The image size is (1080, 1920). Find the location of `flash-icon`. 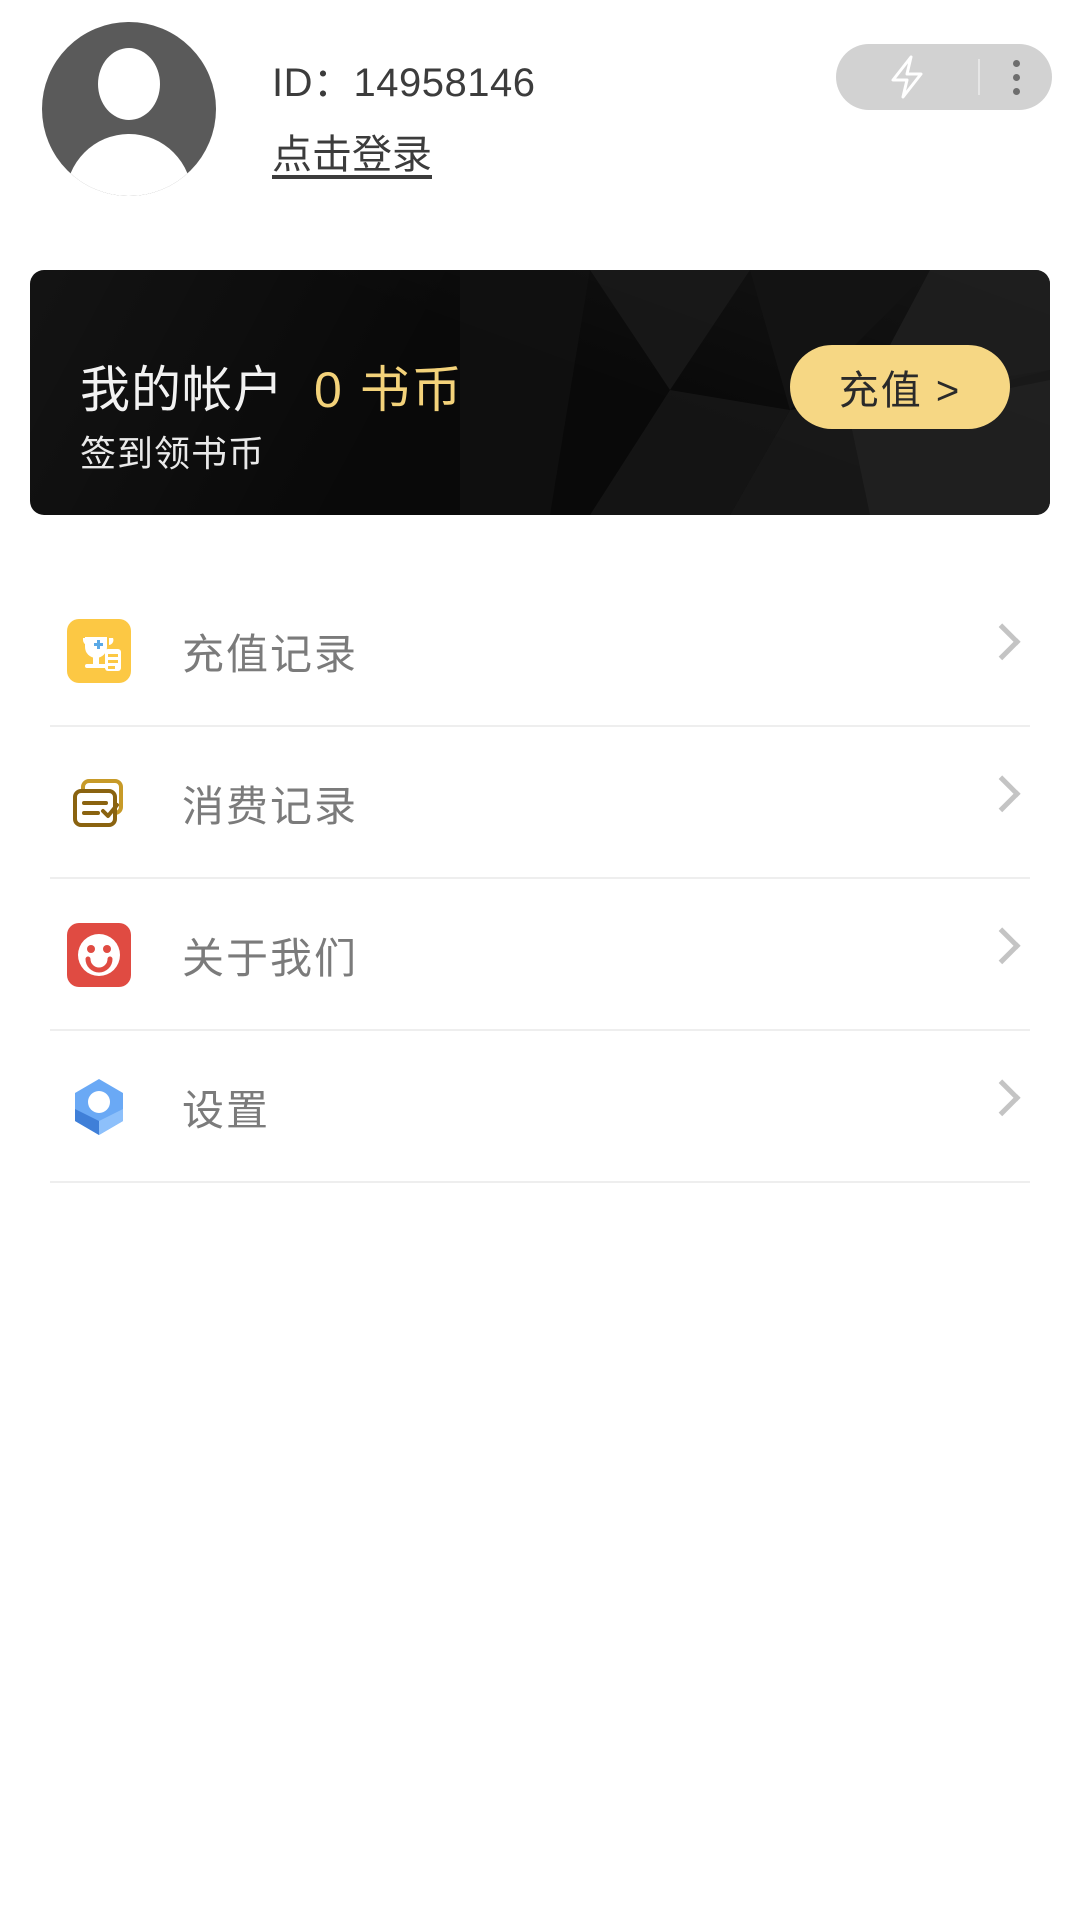

flash-icon is located at coordinates (907, 77).